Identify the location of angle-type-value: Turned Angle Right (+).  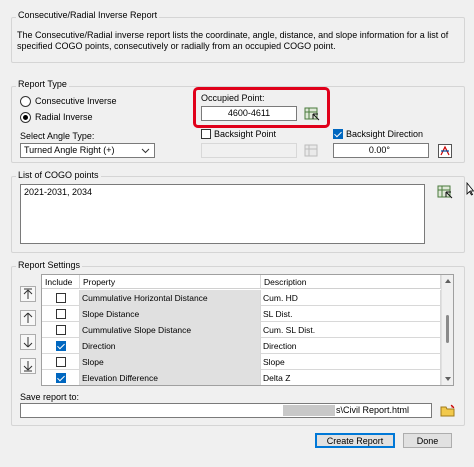
(69, 150).